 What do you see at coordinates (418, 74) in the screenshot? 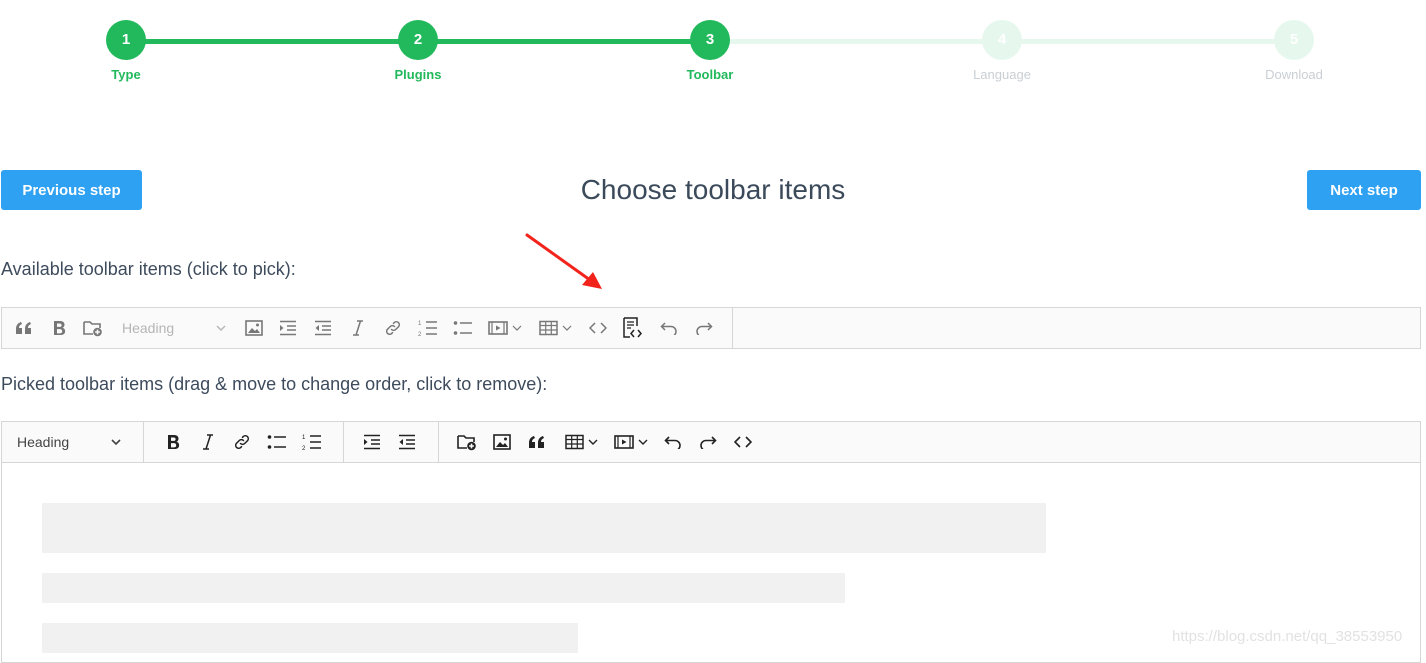
I see `step-label: Plugins` at bounding box center [418, 74].